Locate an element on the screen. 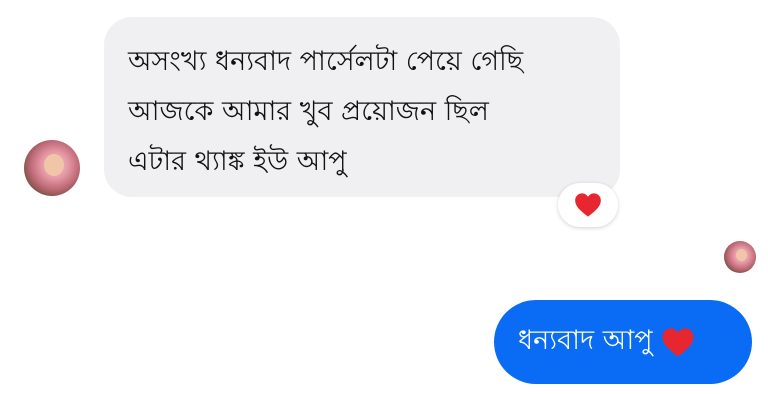  sent-message-text: ধন্যবাদ আপু is located at coordinates (585, 340).